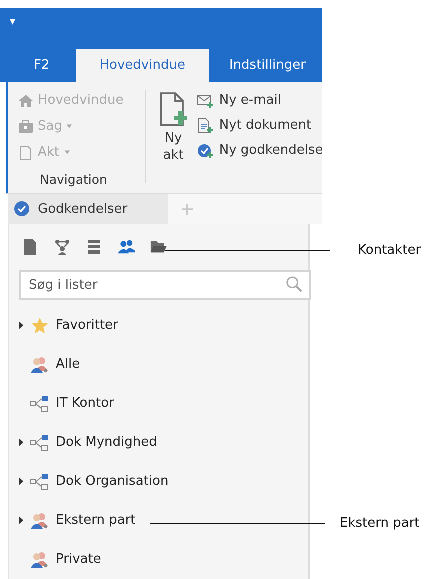 The height and width of the screenshot is (579, 440). What do you see at coordinates (165, 285) in the screenshot?
I see `search-field: Søg i lister` at bounding box center [165, 285].